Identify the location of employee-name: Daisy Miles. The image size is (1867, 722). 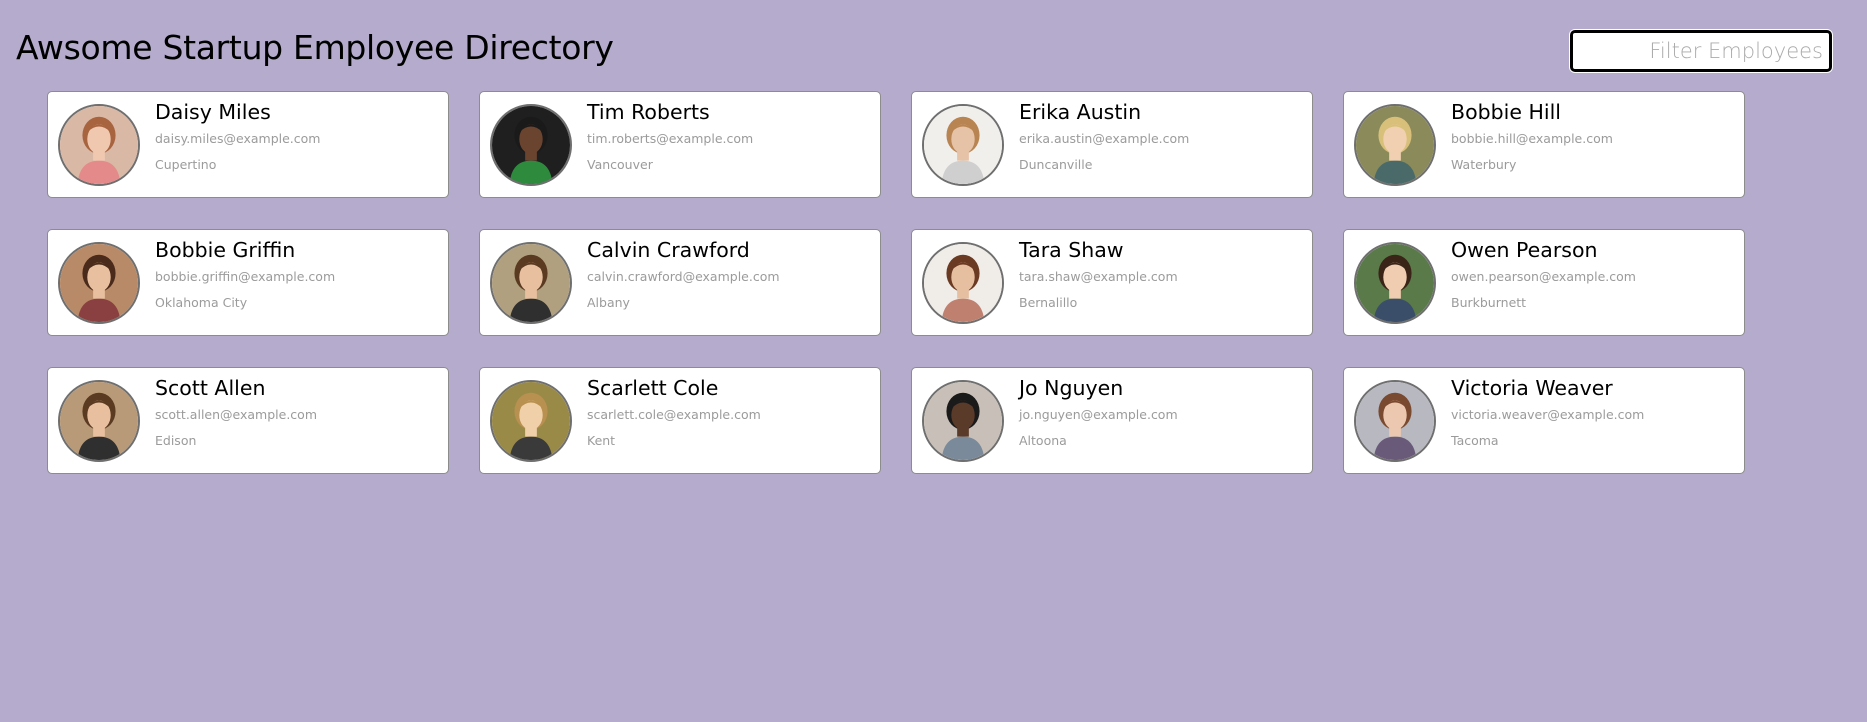
(213, 112).